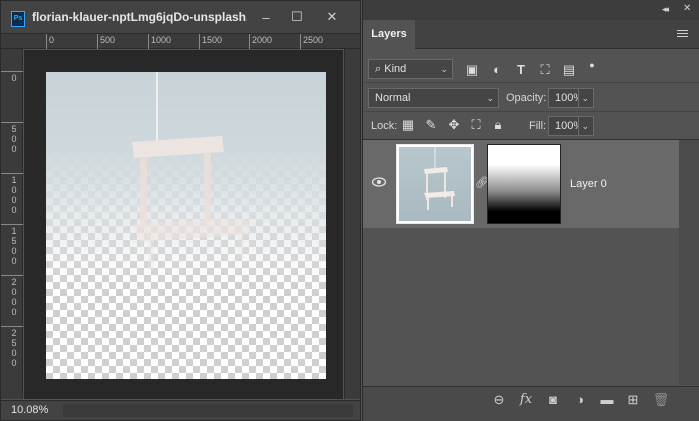 The width and height of the screenshot is (699, 421). What do you see at coordinates (384, 126) in the screenshot?
I see `lock-label: Lock:` at bounding box center [384, 126].